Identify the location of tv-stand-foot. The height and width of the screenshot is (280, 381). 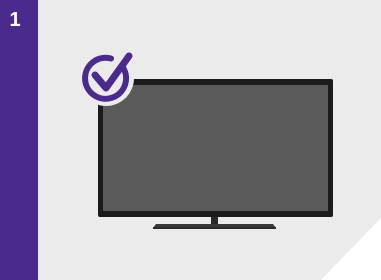
(214, 228).